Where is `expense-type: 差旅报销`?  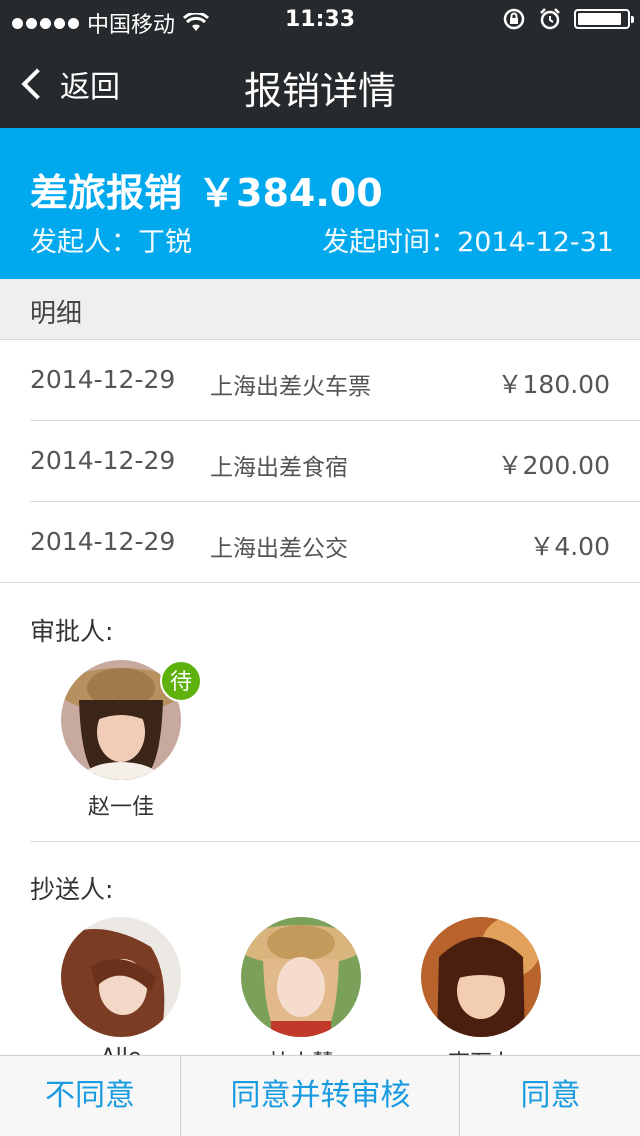
expense-type: 差旅报销 is located at coordinates (106, 193).